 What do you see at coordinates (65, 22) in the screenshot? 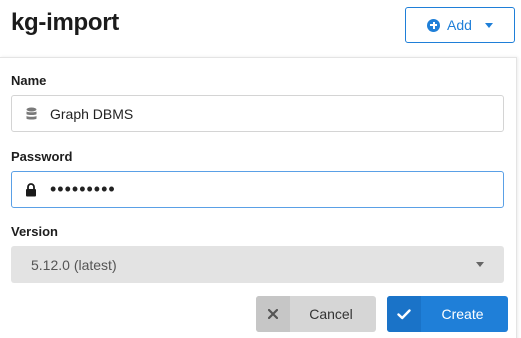
I see `page-title: kg-import` at bounding box center [65, 22].